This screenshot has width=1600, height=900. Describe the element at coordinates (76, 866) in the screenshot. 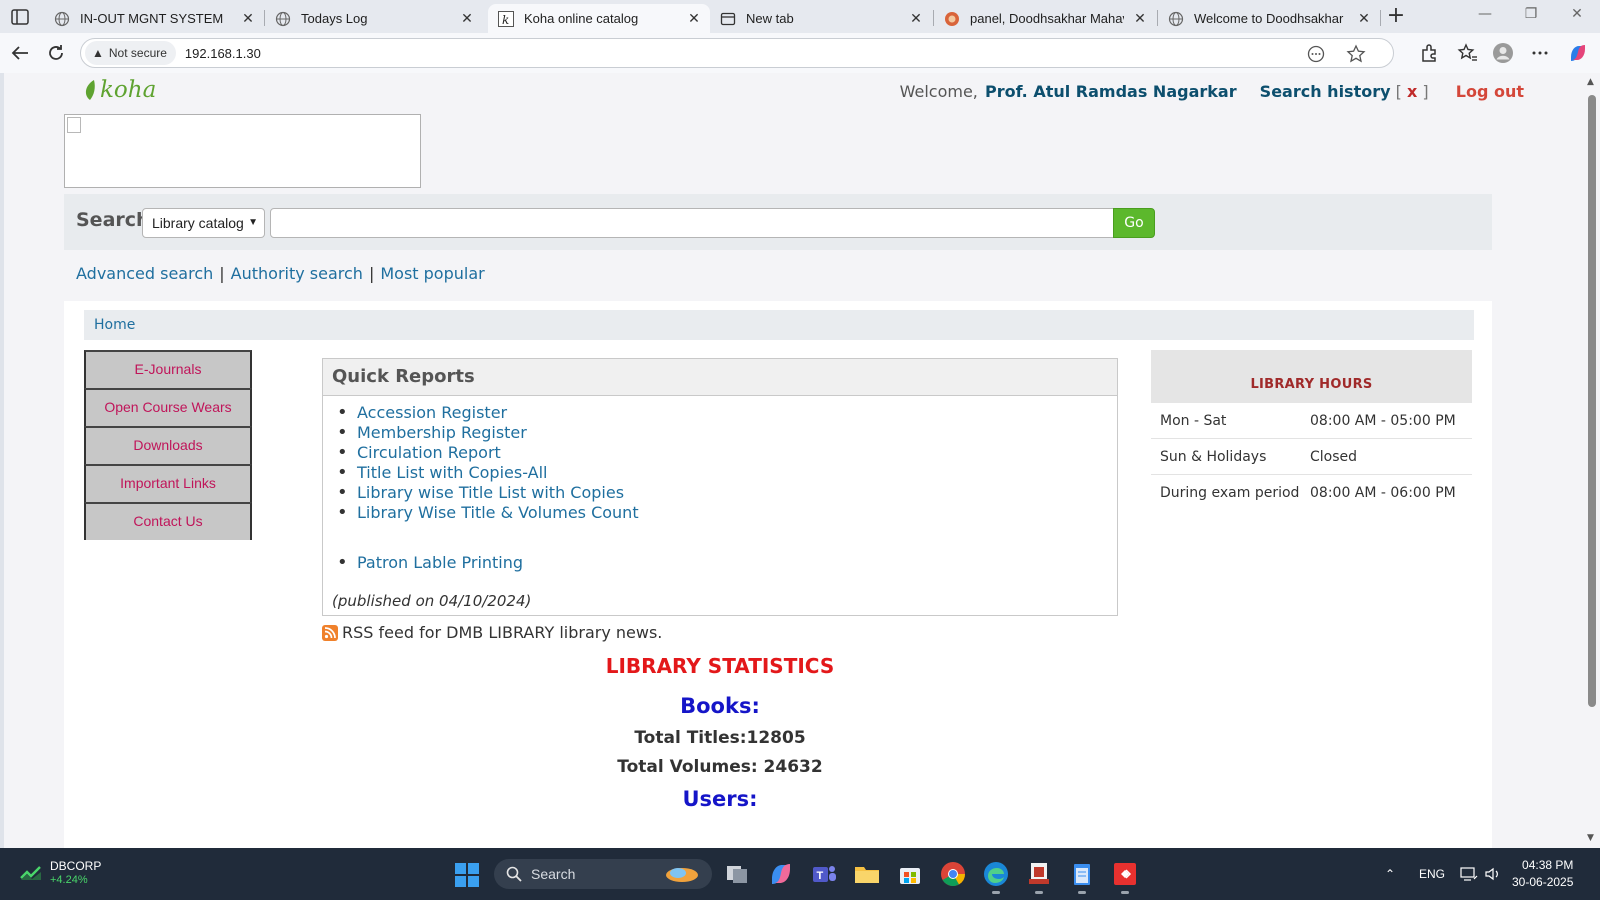

I see `stock-name: DBCORP` at that location.